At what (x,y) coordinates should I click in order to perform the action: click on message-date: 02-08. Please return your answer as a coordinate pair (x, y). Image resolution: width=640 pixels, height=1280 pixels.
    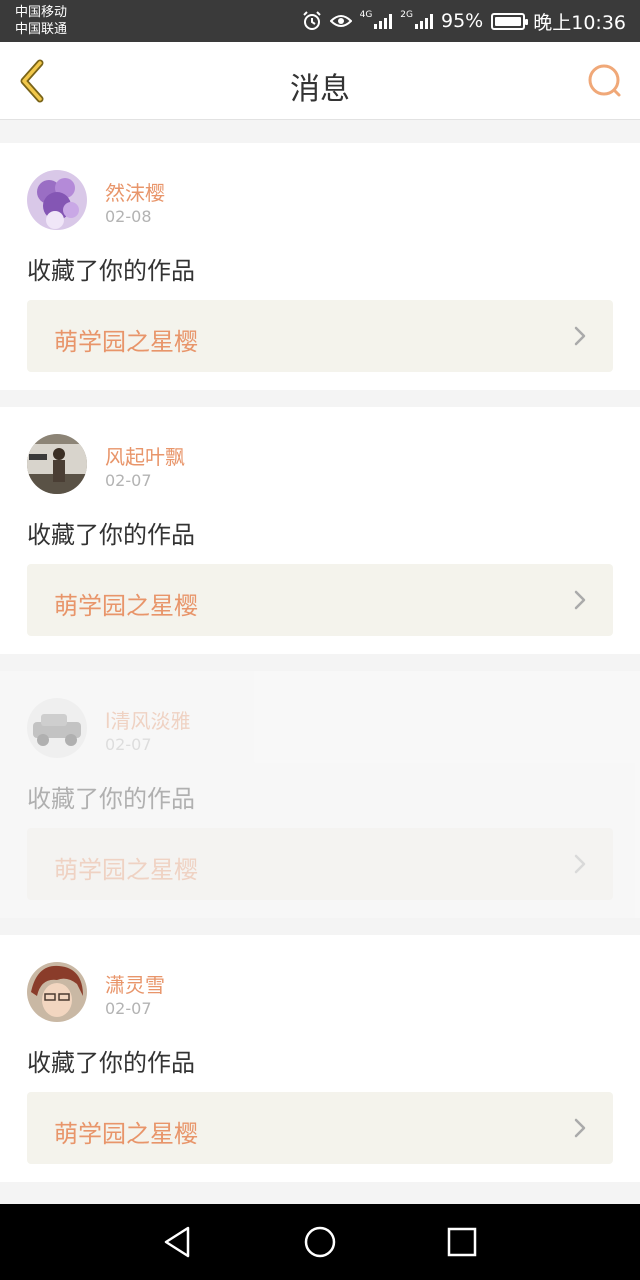
    Looking at the image, I should click on (128, 216).